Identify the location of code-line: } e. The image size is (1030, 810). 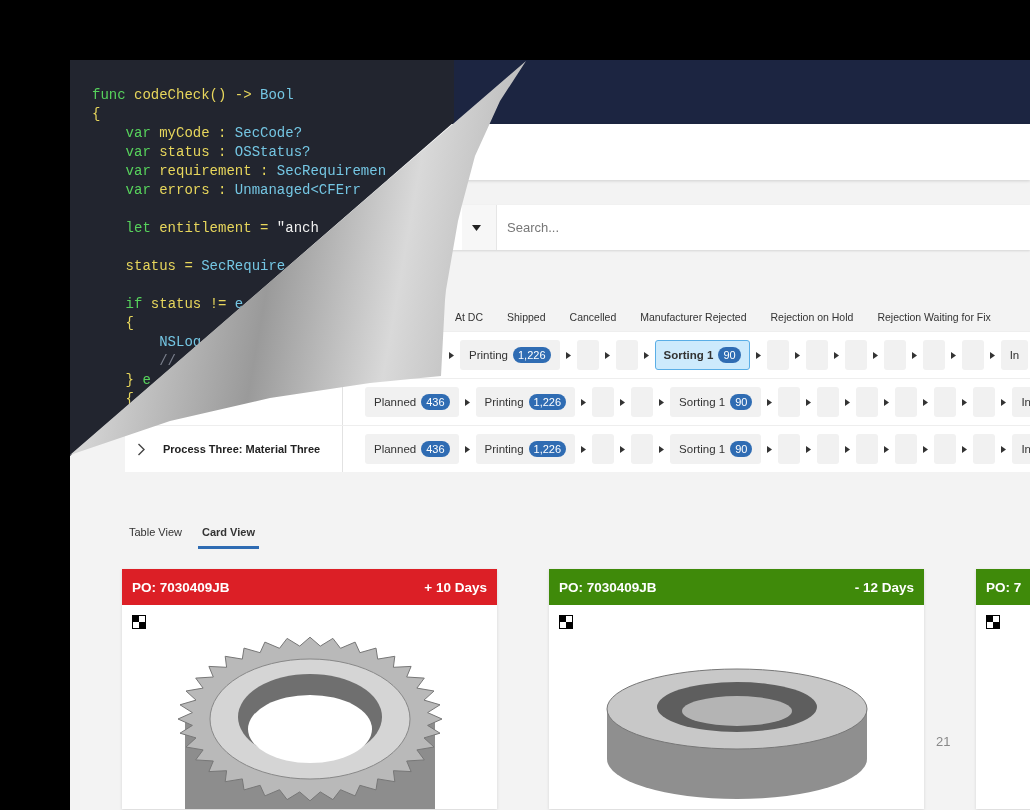
(137, 380).